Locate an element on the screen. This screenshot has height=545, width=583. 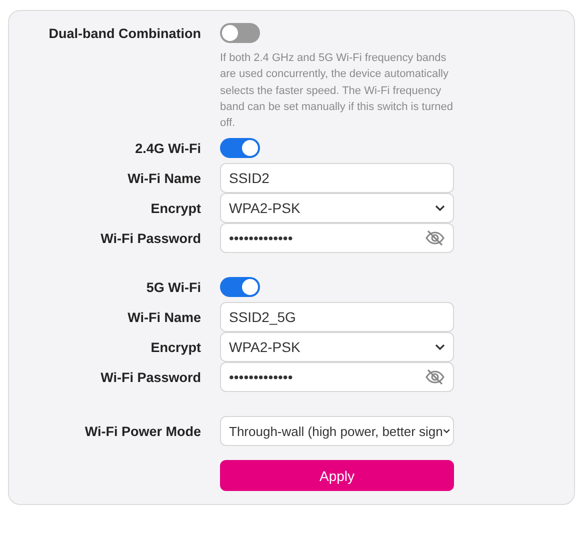
input-field: SSID2_5G is located at coordinates (337, 317).